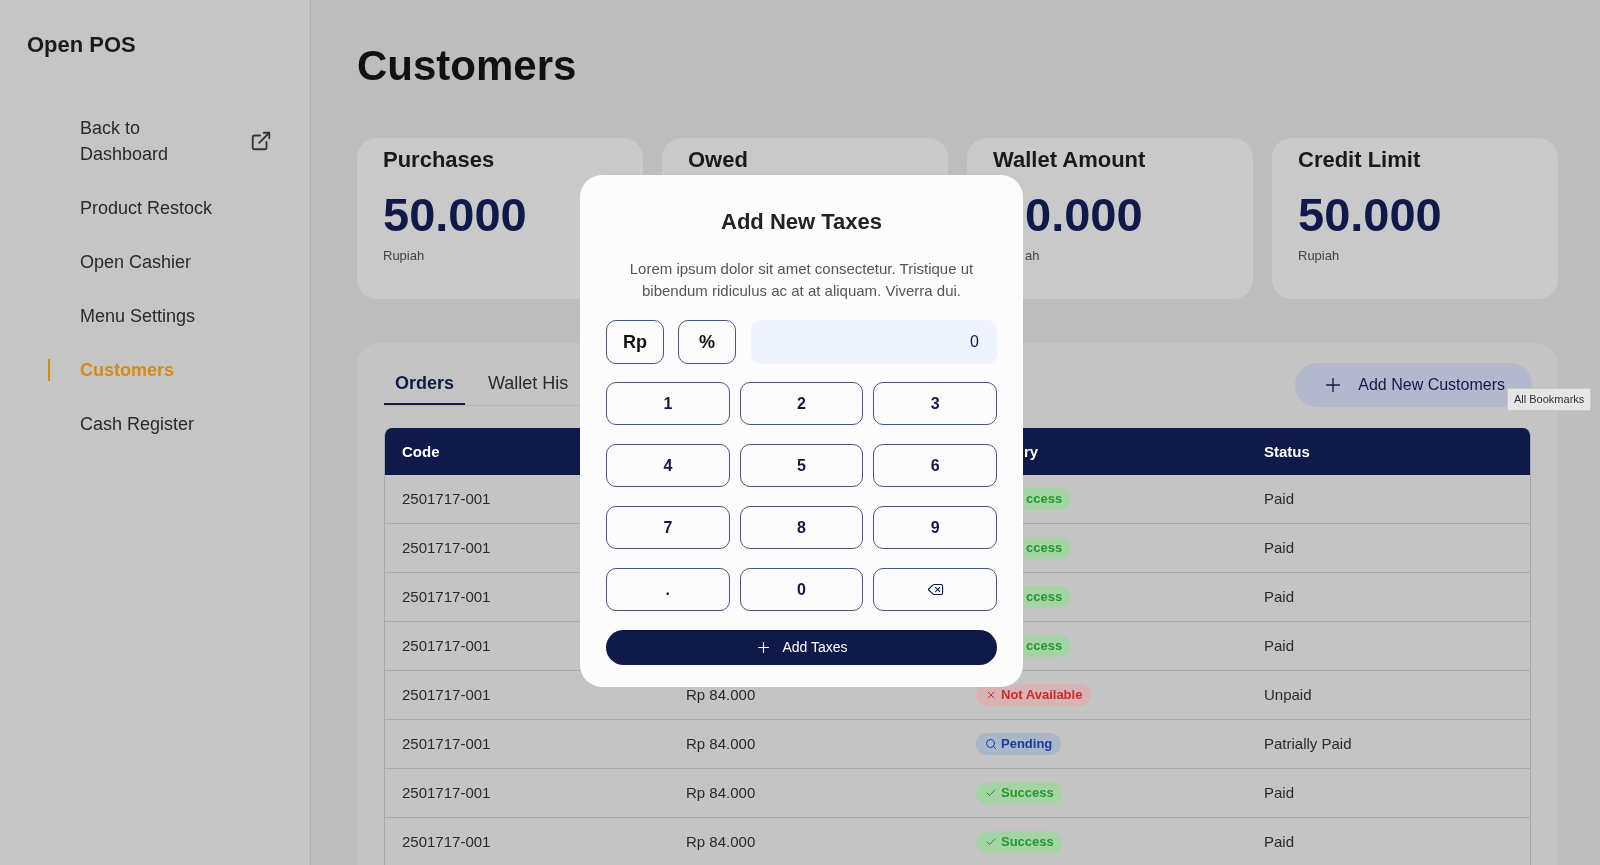 Image resolution: width=1600 pixels, height=865 pixels. I want to click on brand-name: Open POS, so click(81, 45).